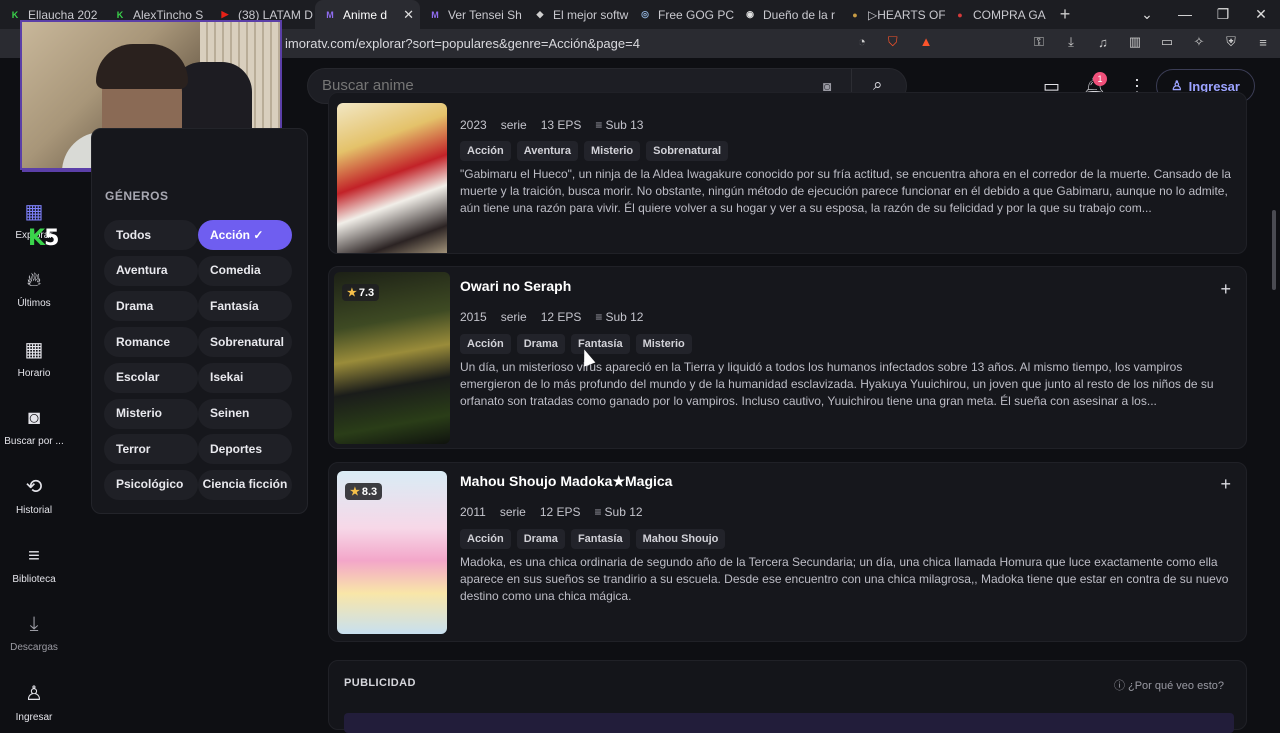 This screenshot has height=733, width=1280. I want to click on rail-item: ▦ Horario, so click(34, 358).